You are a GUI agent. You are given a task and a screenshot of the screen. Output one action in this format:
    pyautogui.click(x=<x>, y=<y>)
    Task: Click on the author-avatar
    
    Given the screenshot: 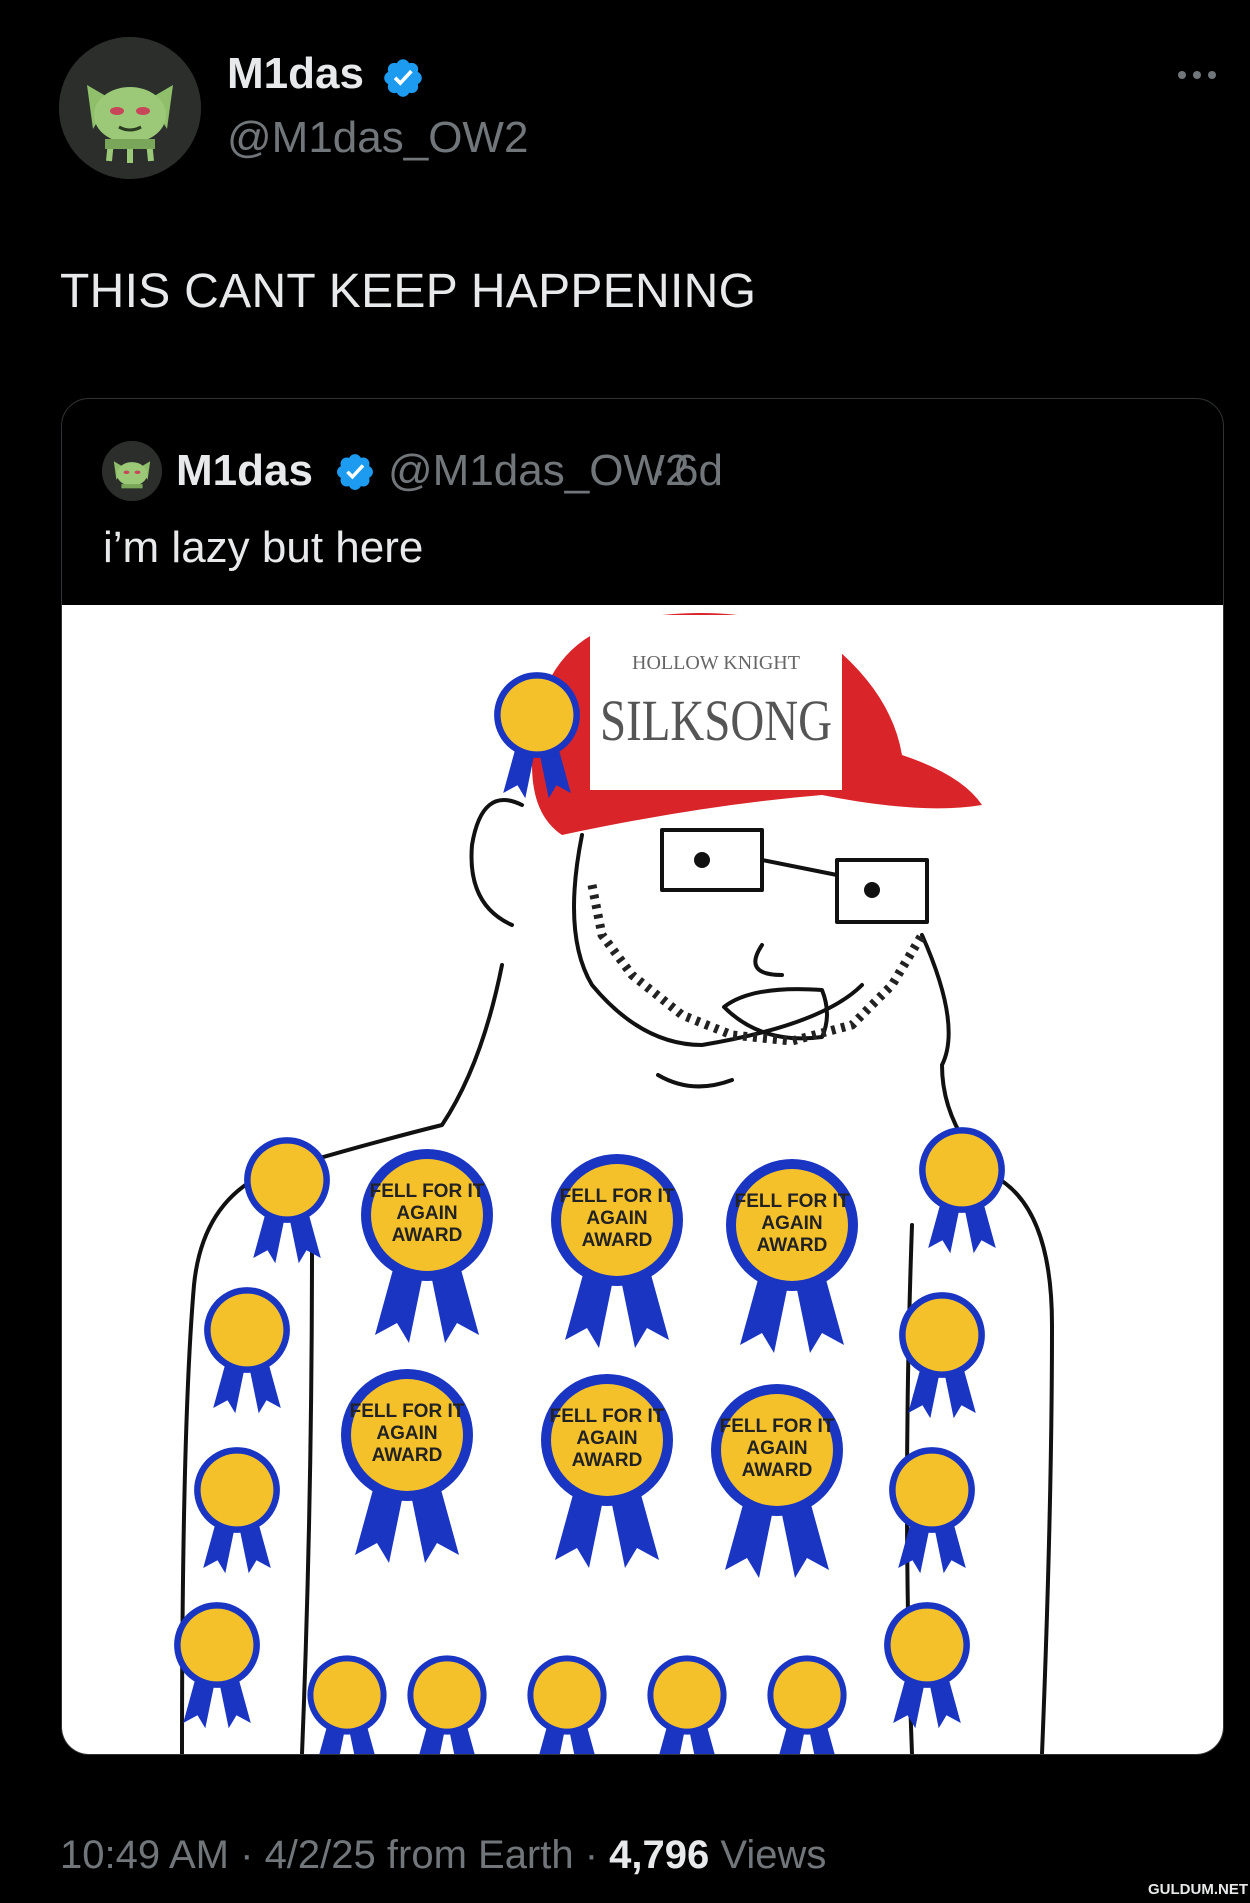 What is the action you would take?
    pyautogui.click(x=130, y=108)
    